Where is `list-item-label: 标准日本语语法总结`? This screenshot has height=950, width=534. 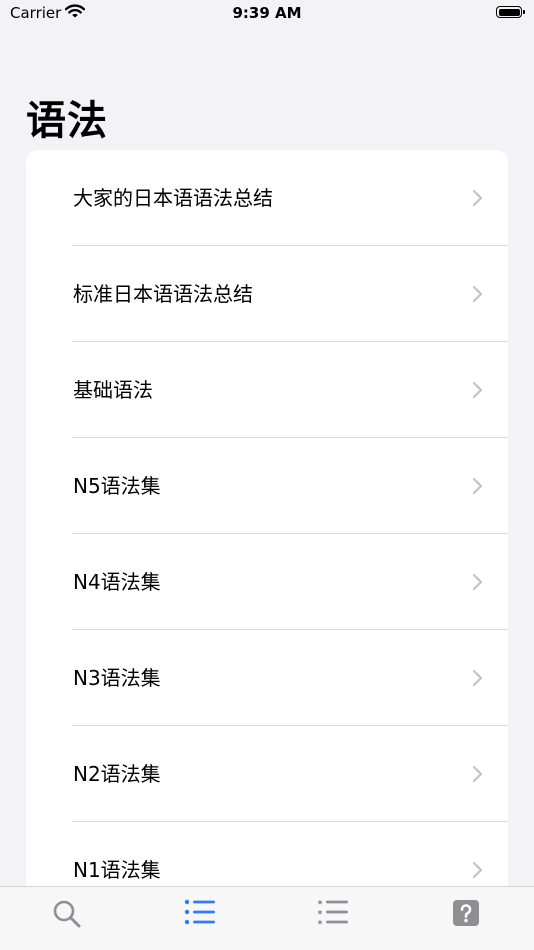
list-item-label: 标准日本语语法总结 is located at coordinates (163, 294).